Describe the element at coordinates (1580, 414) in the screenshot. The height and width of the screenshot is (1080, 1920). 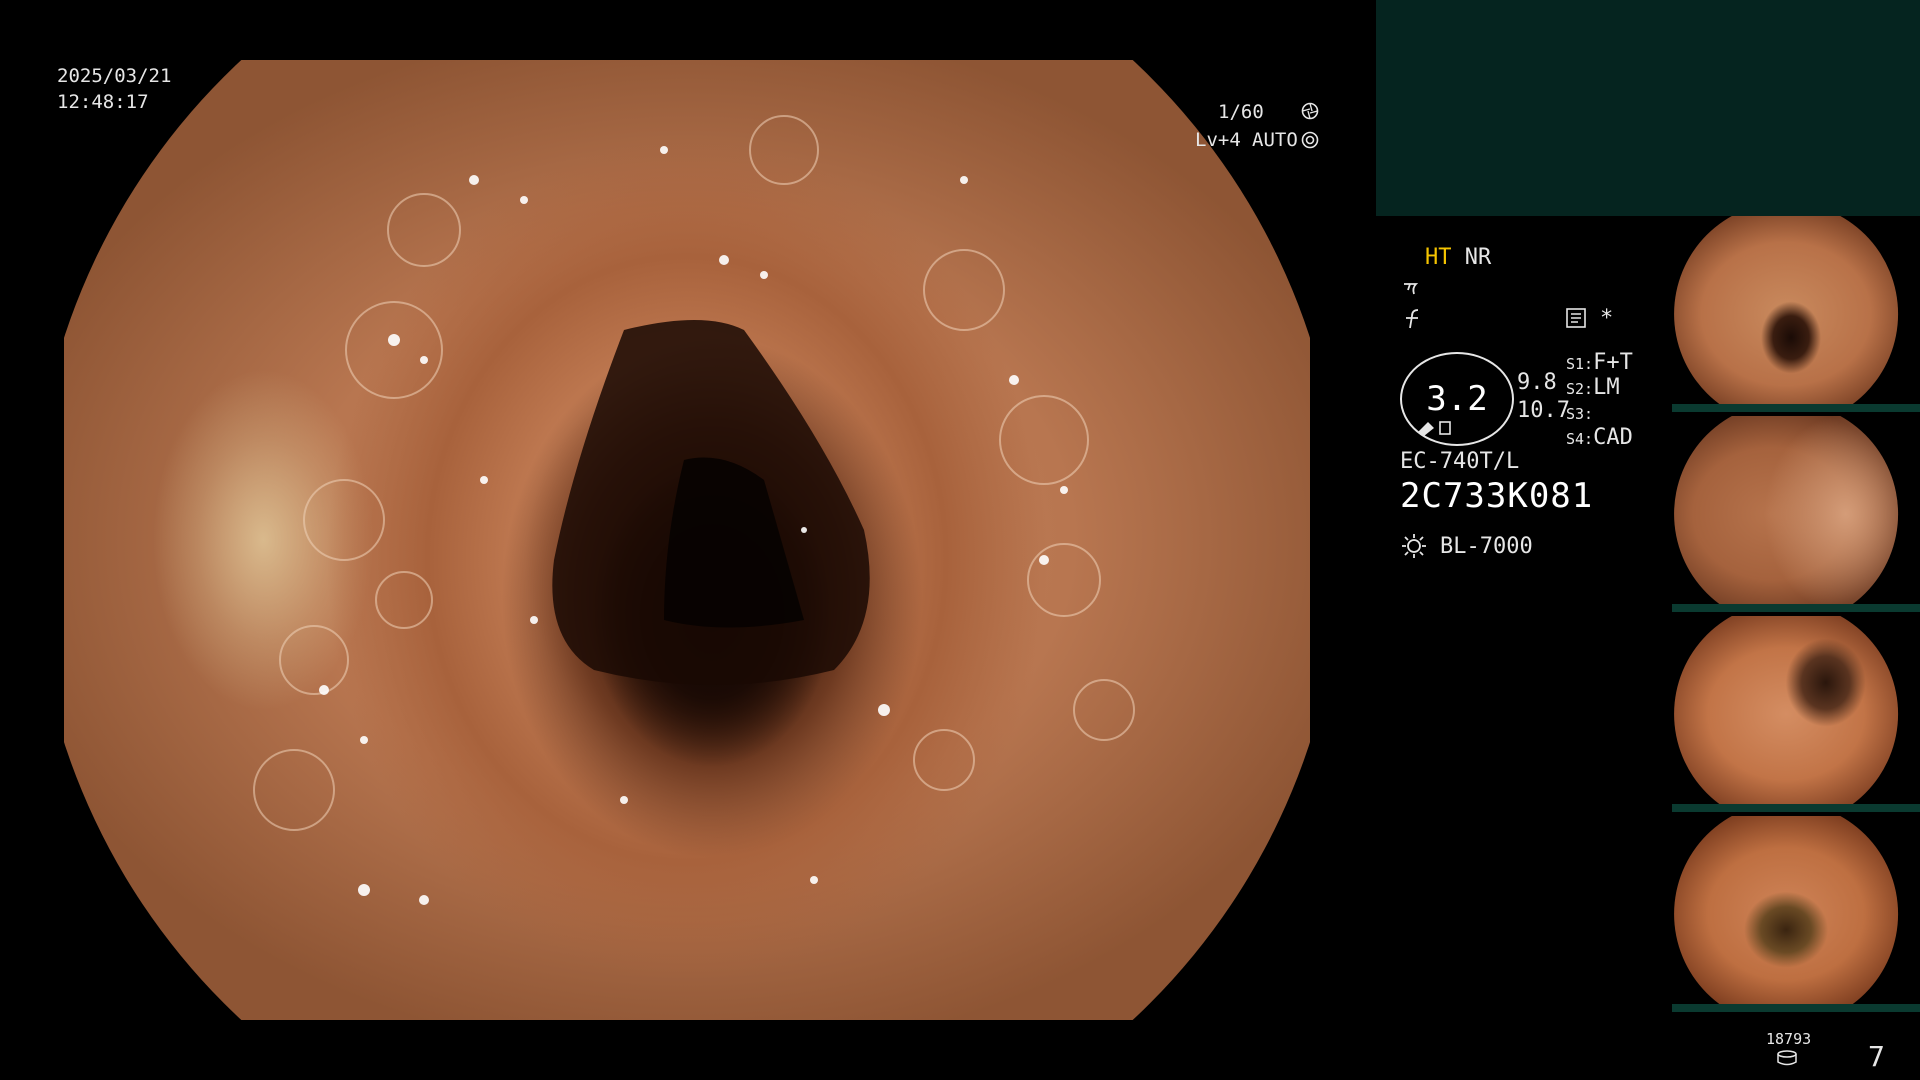
I see `switch-s3: S3:` at that location.